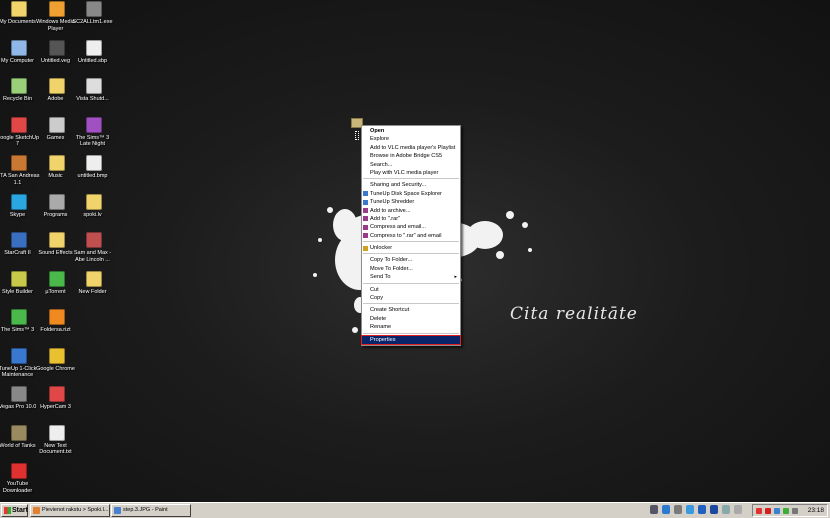  Describe the element at coordinates (19, 289) in the screenshot. I see `desktop-icon: Style Builder` at that location.